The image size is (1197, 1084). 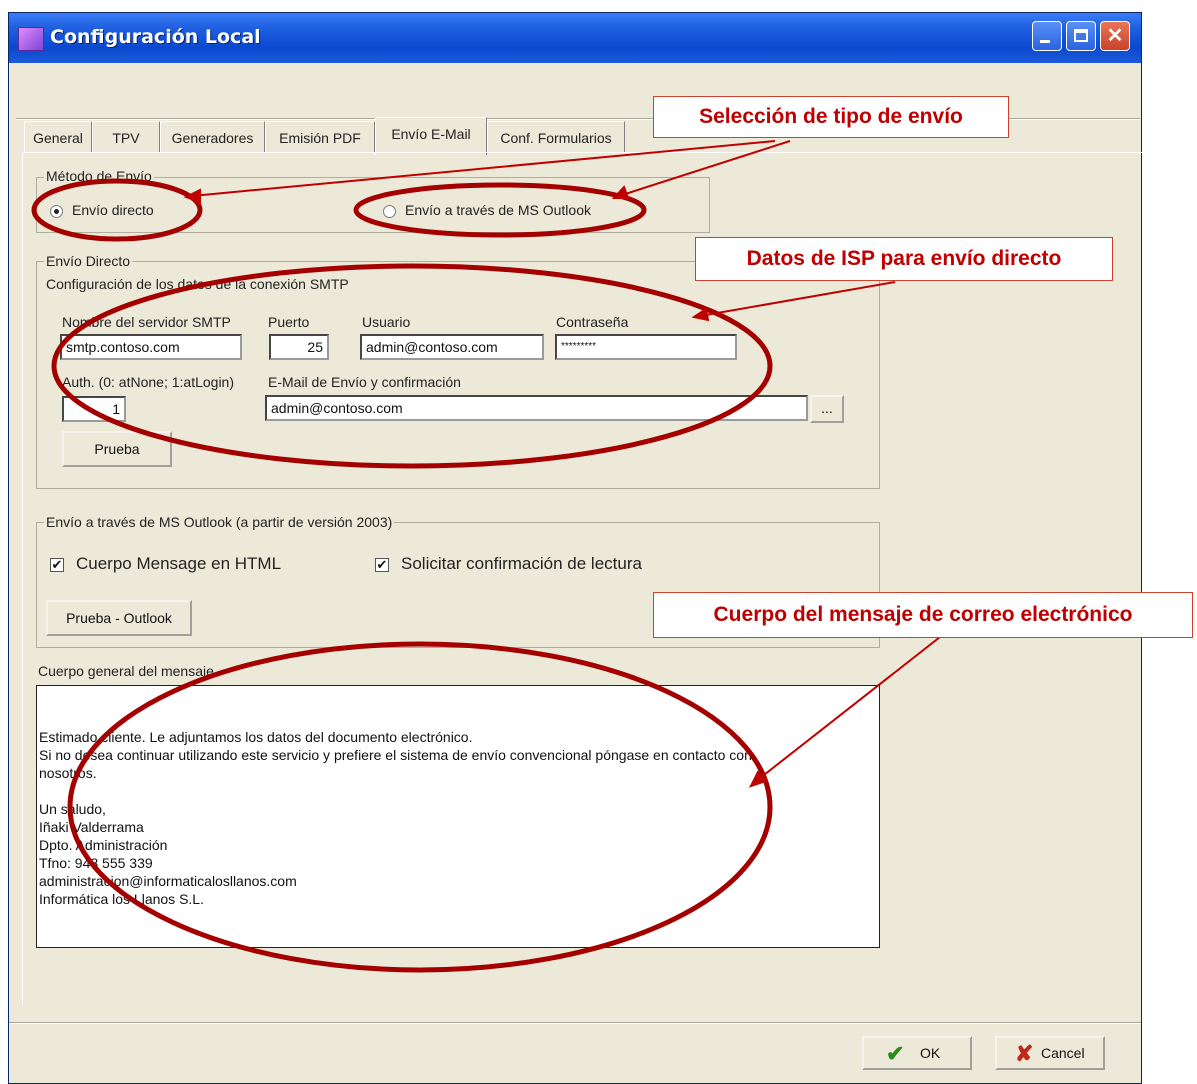 What do you see at coordinates (119, 618) in the screenshot?
I see `outlook-test-button: Prueba - Outlook` at bounding box center [119, 618].